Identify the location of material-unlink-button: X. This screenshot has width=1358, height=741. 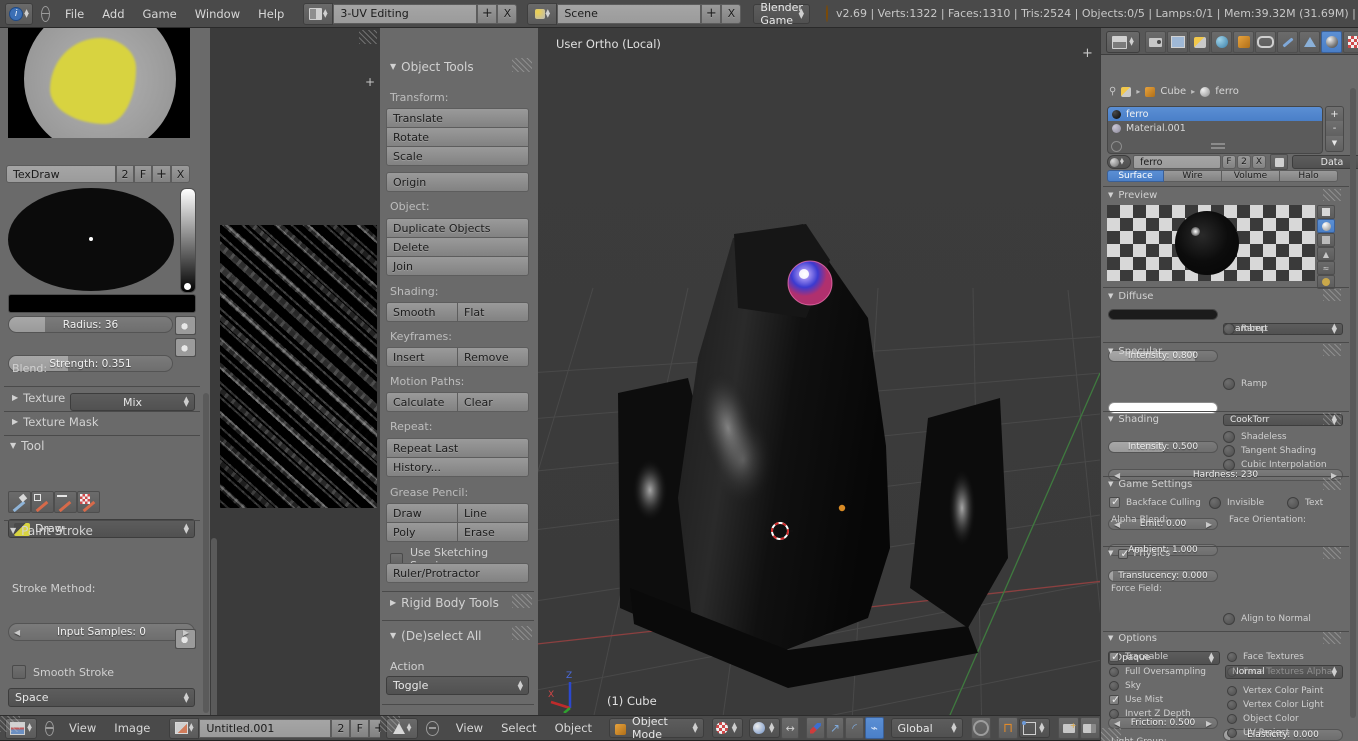
(1259, 162).